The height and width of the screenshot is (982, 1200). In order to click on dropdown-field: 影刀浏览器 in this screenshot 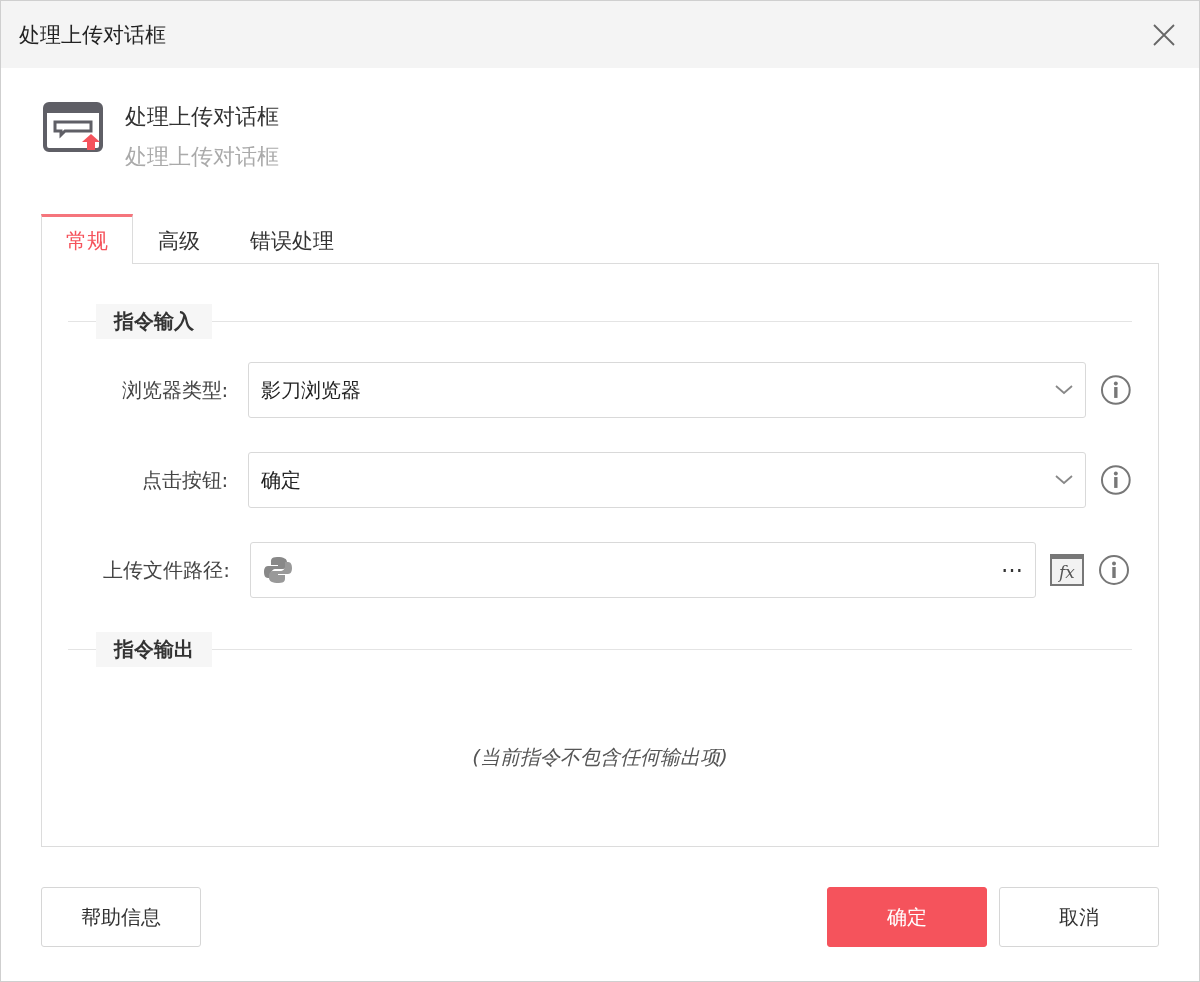, I will do `click(667, 390)`.